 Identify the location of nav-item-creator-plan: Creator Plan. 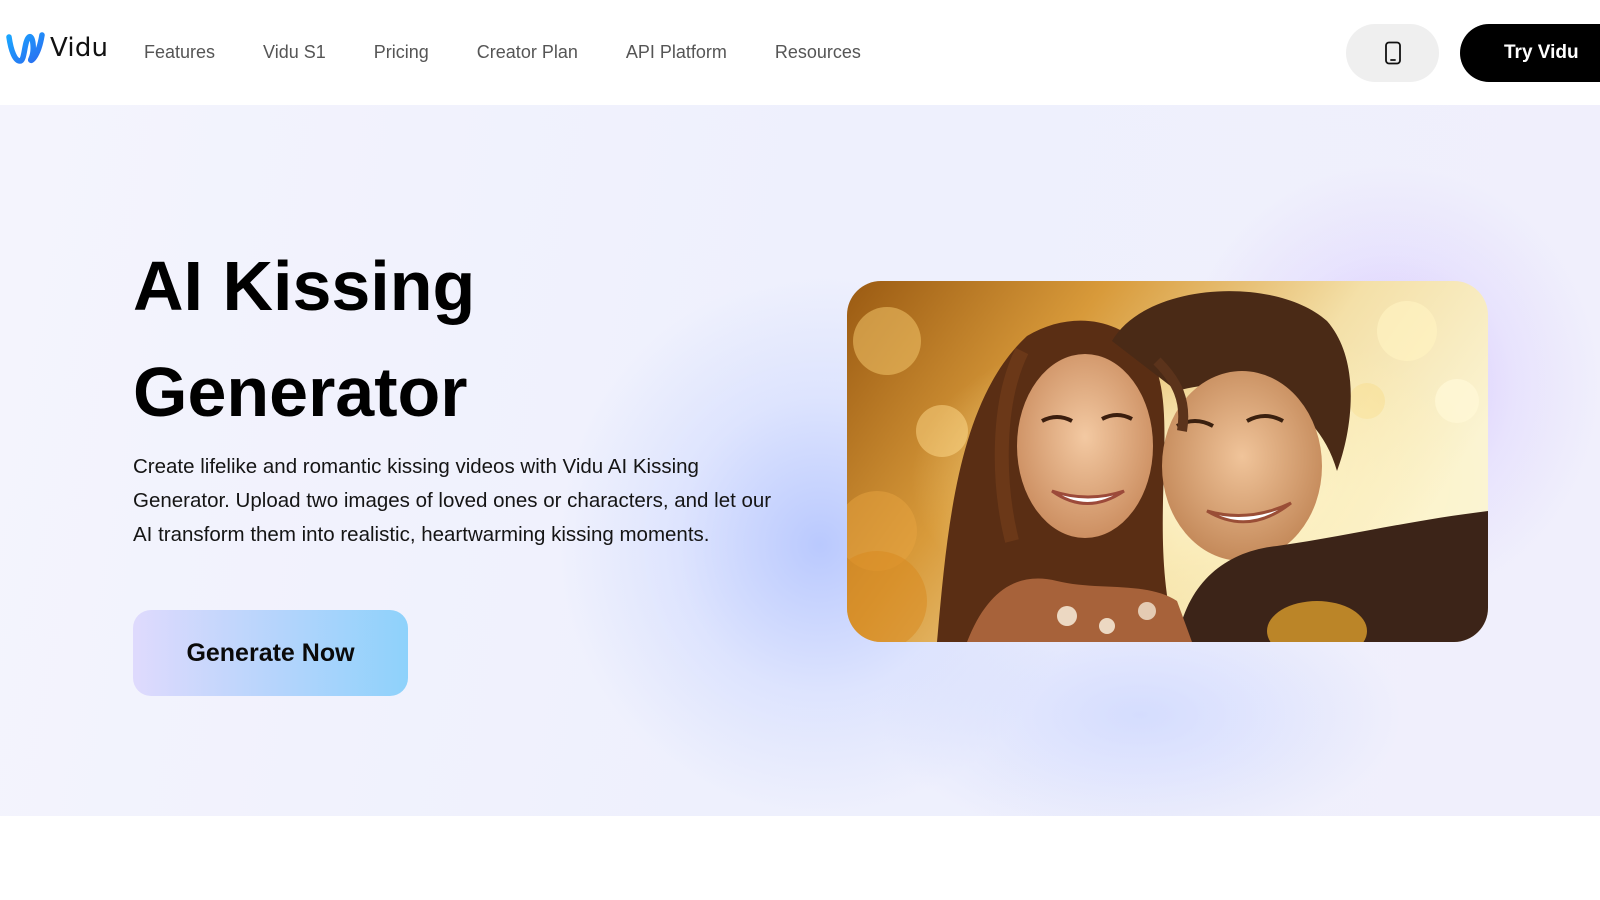
(527, 52).